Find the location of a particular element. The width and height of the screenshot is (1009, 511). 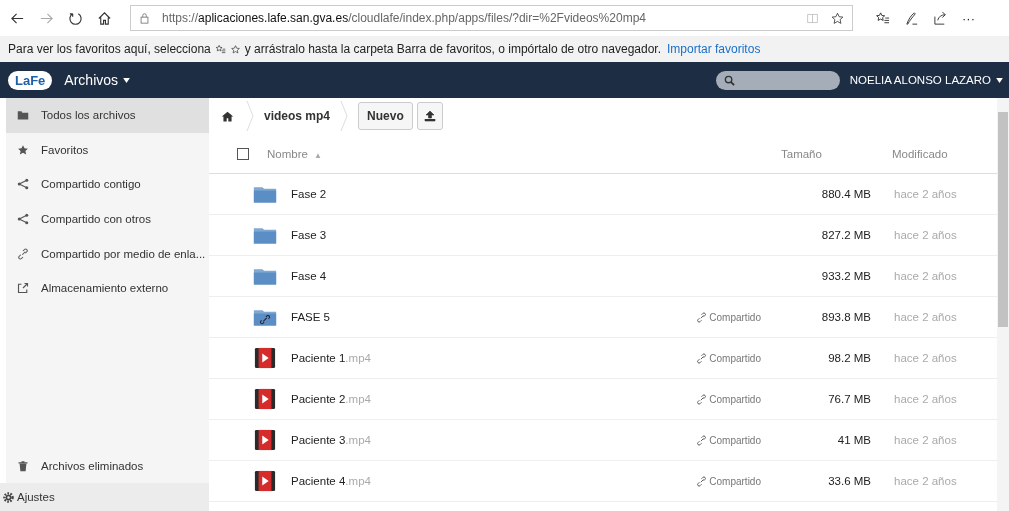

column-header: Modificado is located at coordinates (934, 153).